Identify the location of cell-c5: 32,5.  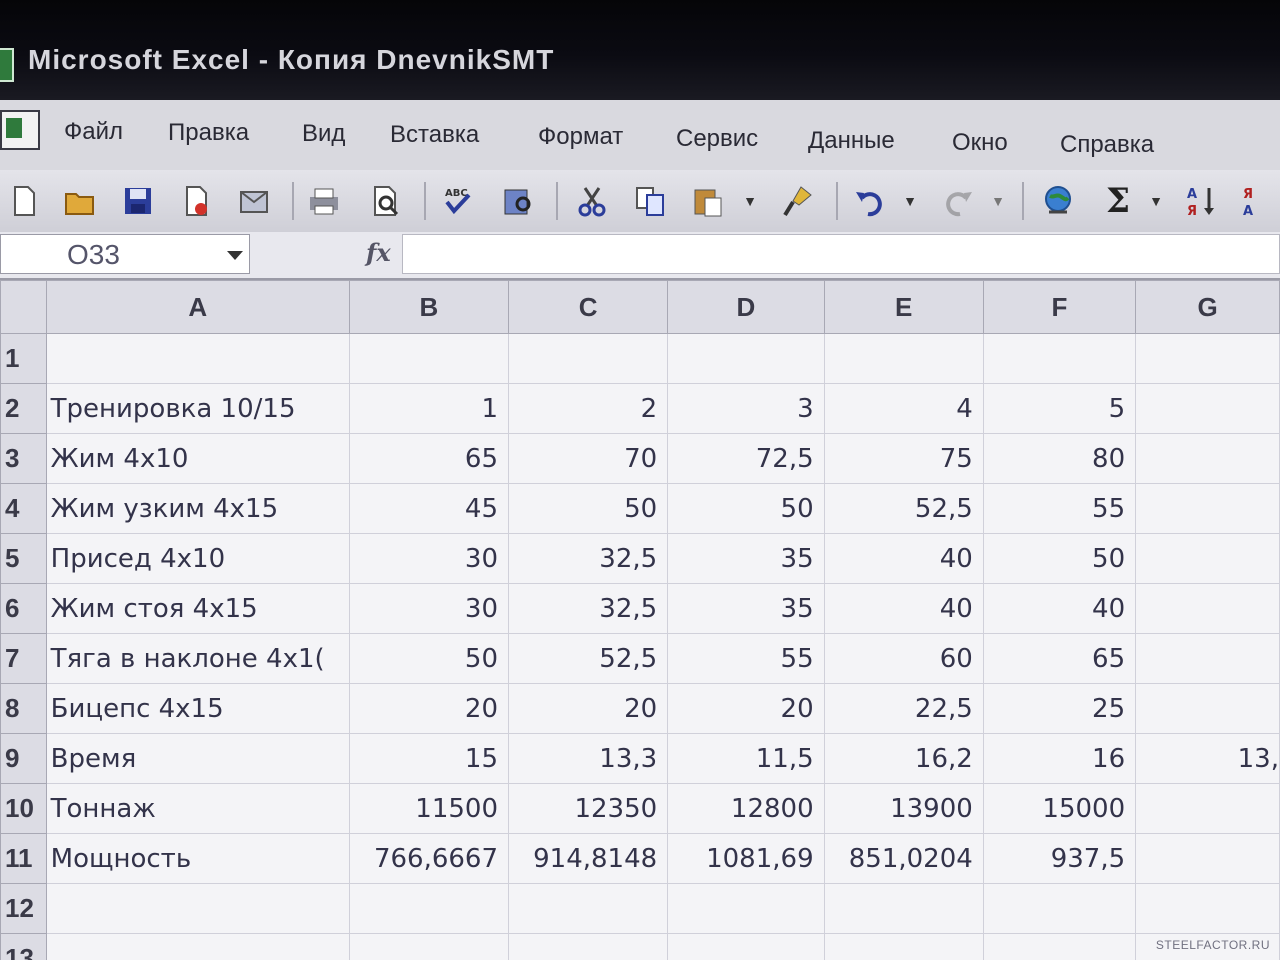
(588, 558).